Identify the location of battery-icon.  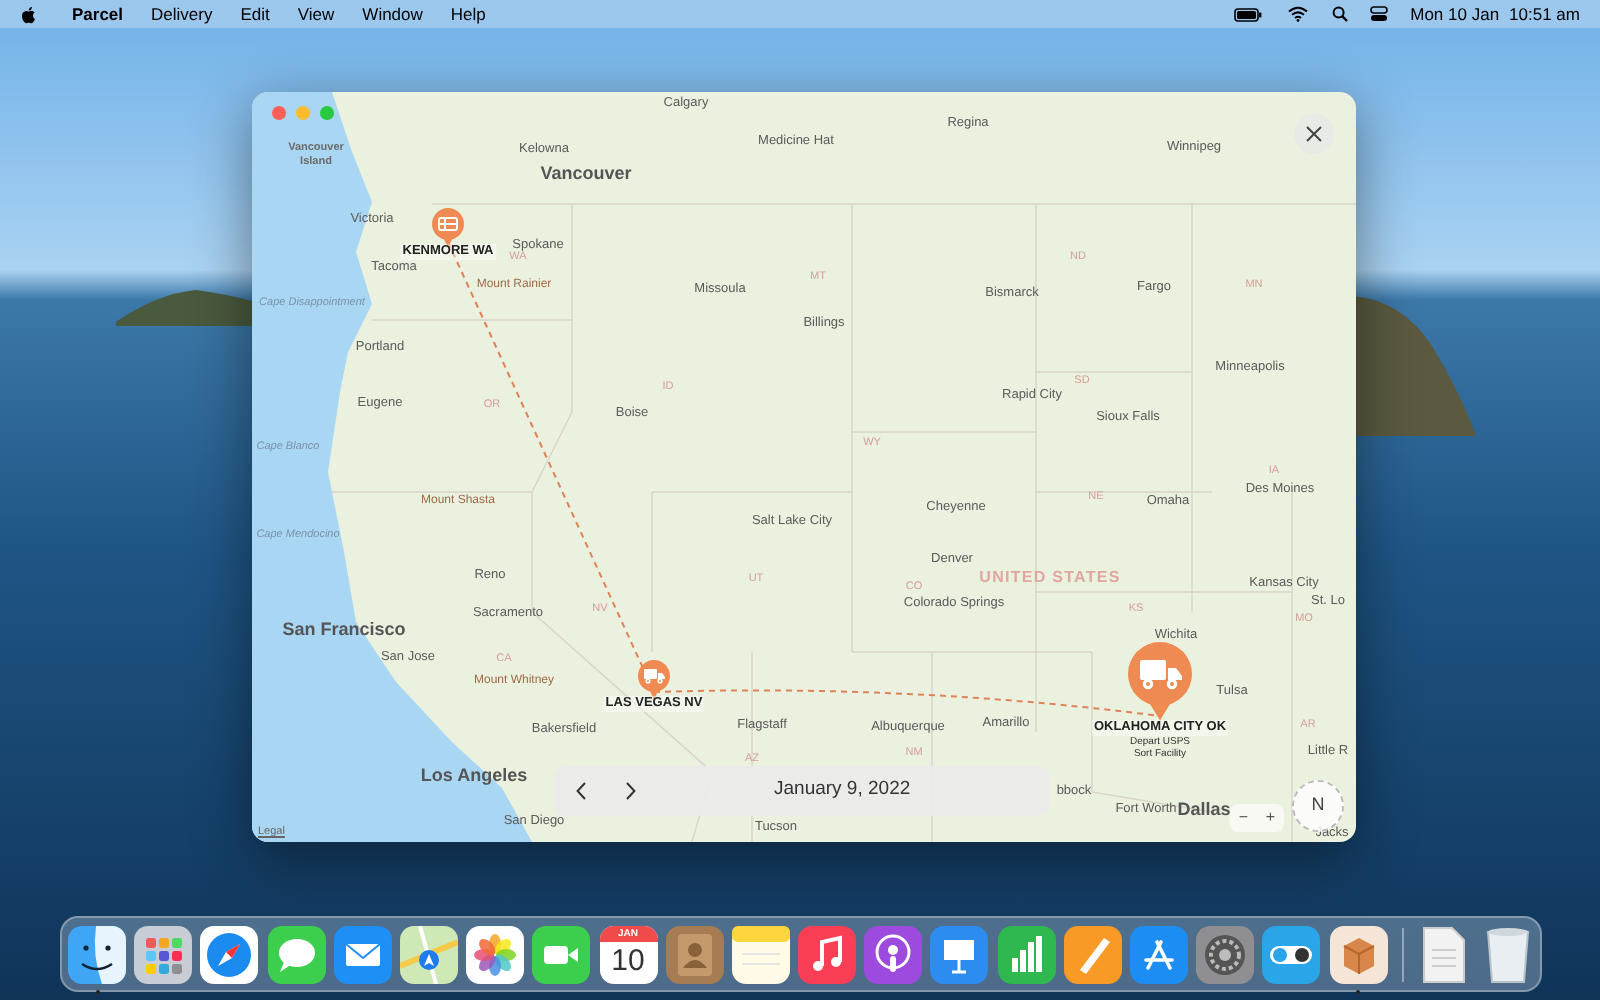
(1248, 14).